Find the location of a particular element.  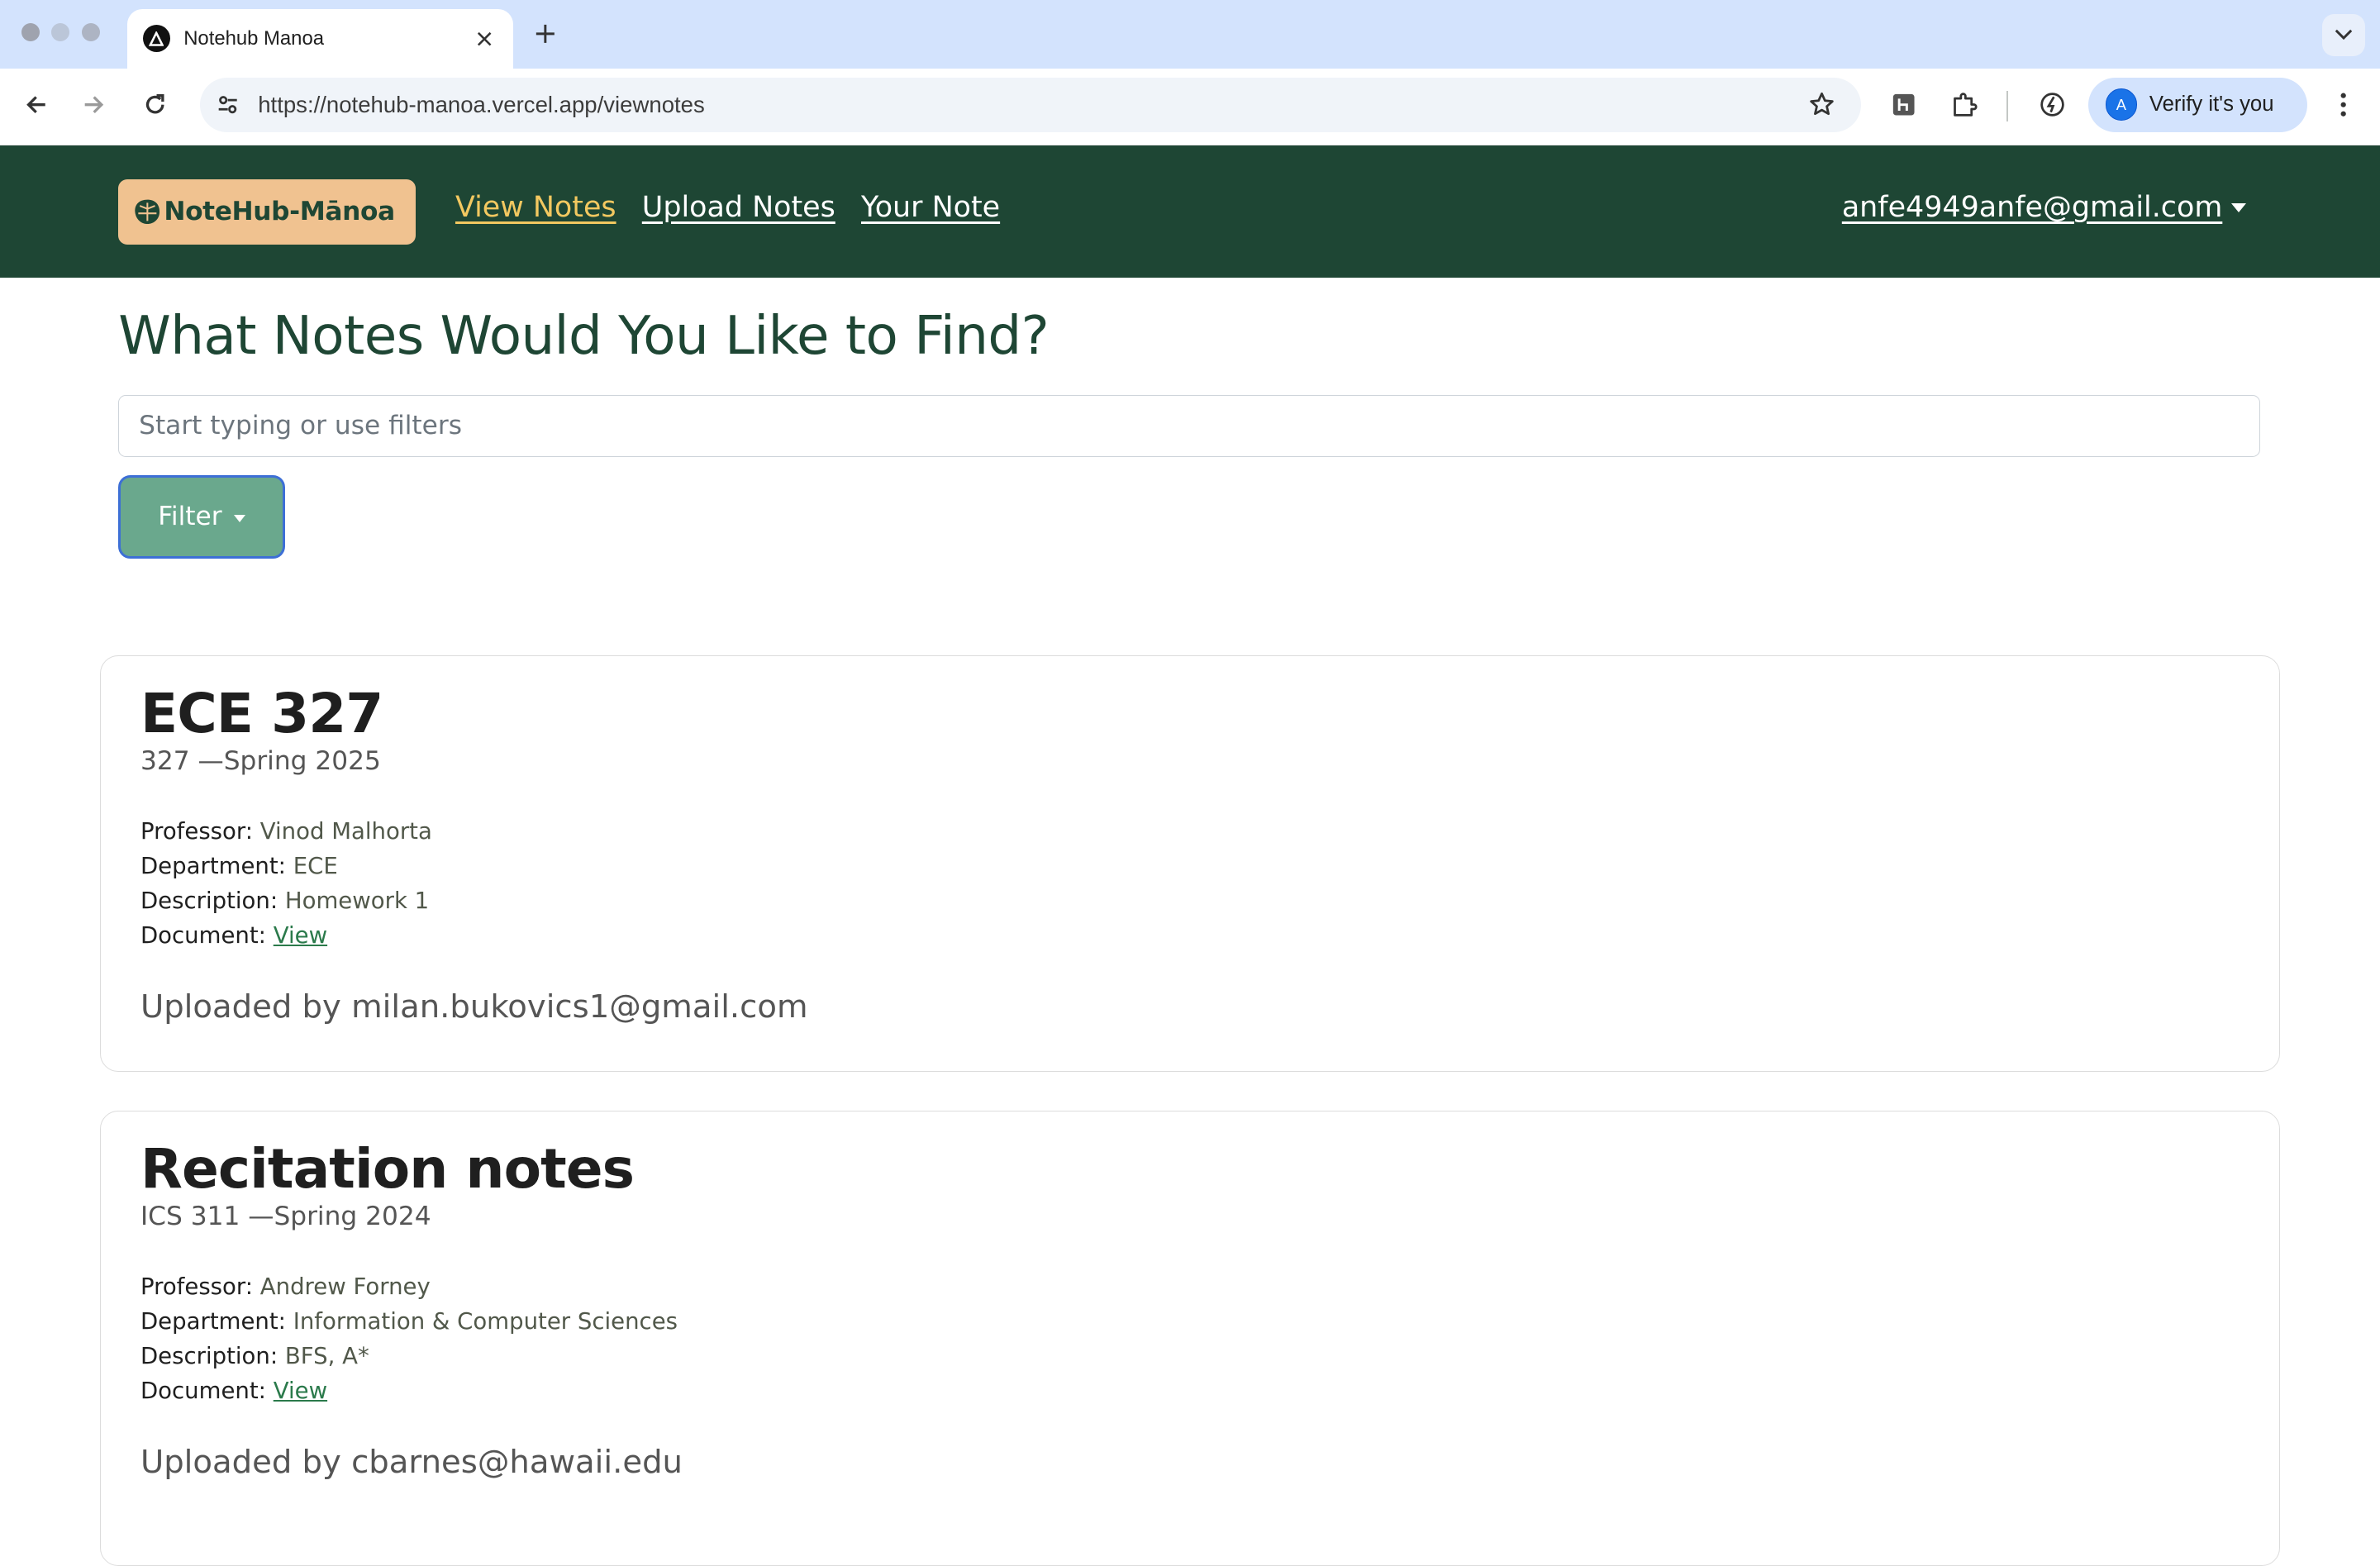

professor-value: Andrew Forney is located at coordinates (345, 1286).